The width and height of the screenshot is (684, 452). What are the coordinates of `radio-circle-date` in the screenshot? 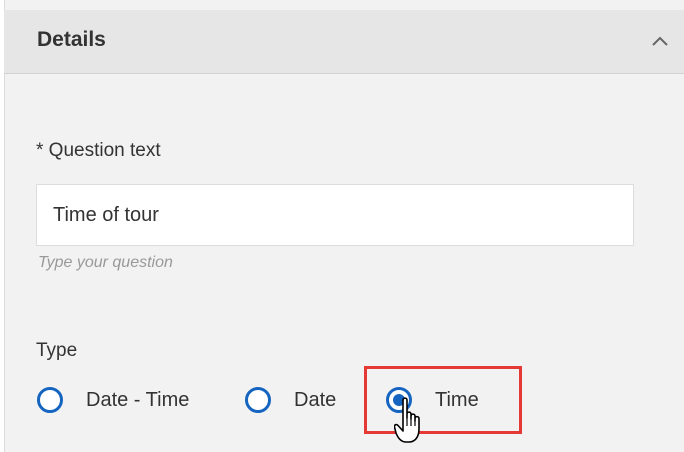 It's located at (258, 400).